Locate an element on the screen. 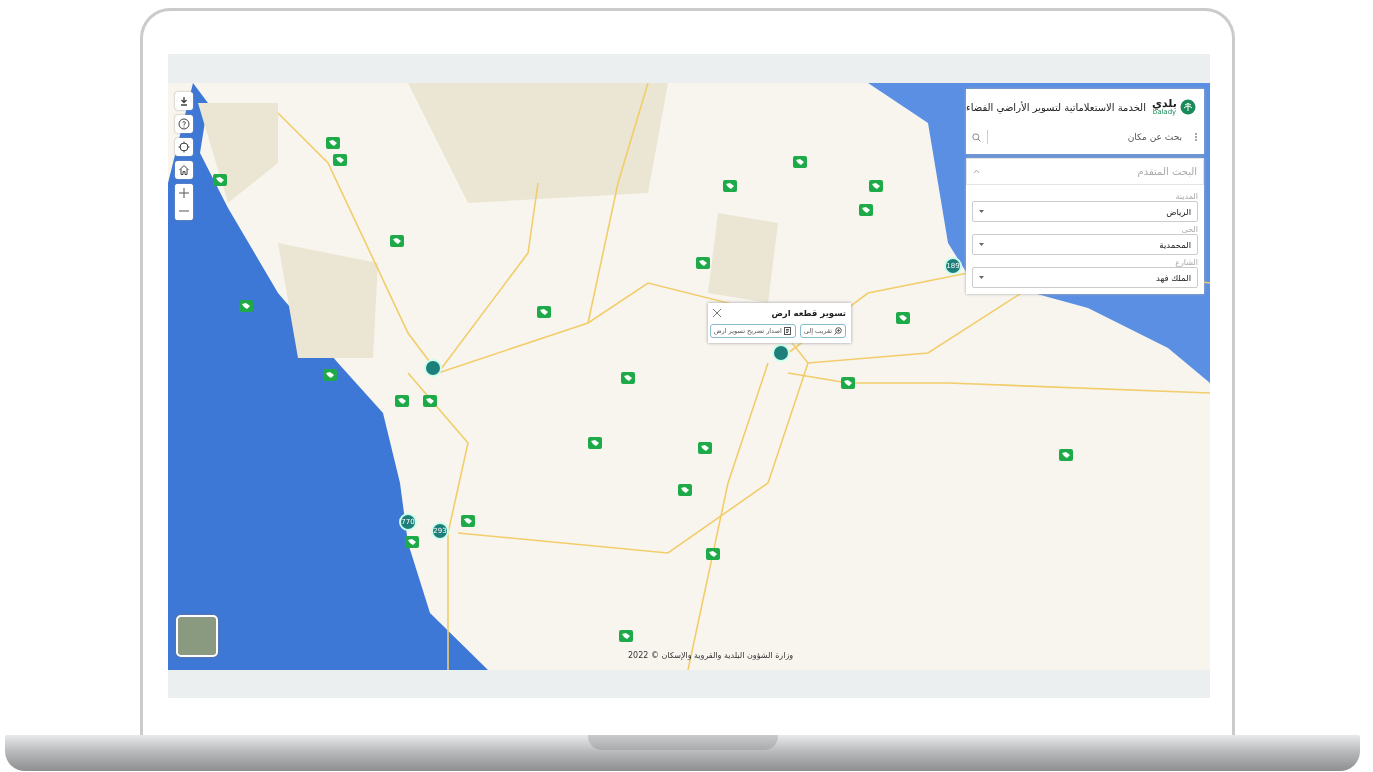  field-label: الشارع is located at coordinates (1186, 262).